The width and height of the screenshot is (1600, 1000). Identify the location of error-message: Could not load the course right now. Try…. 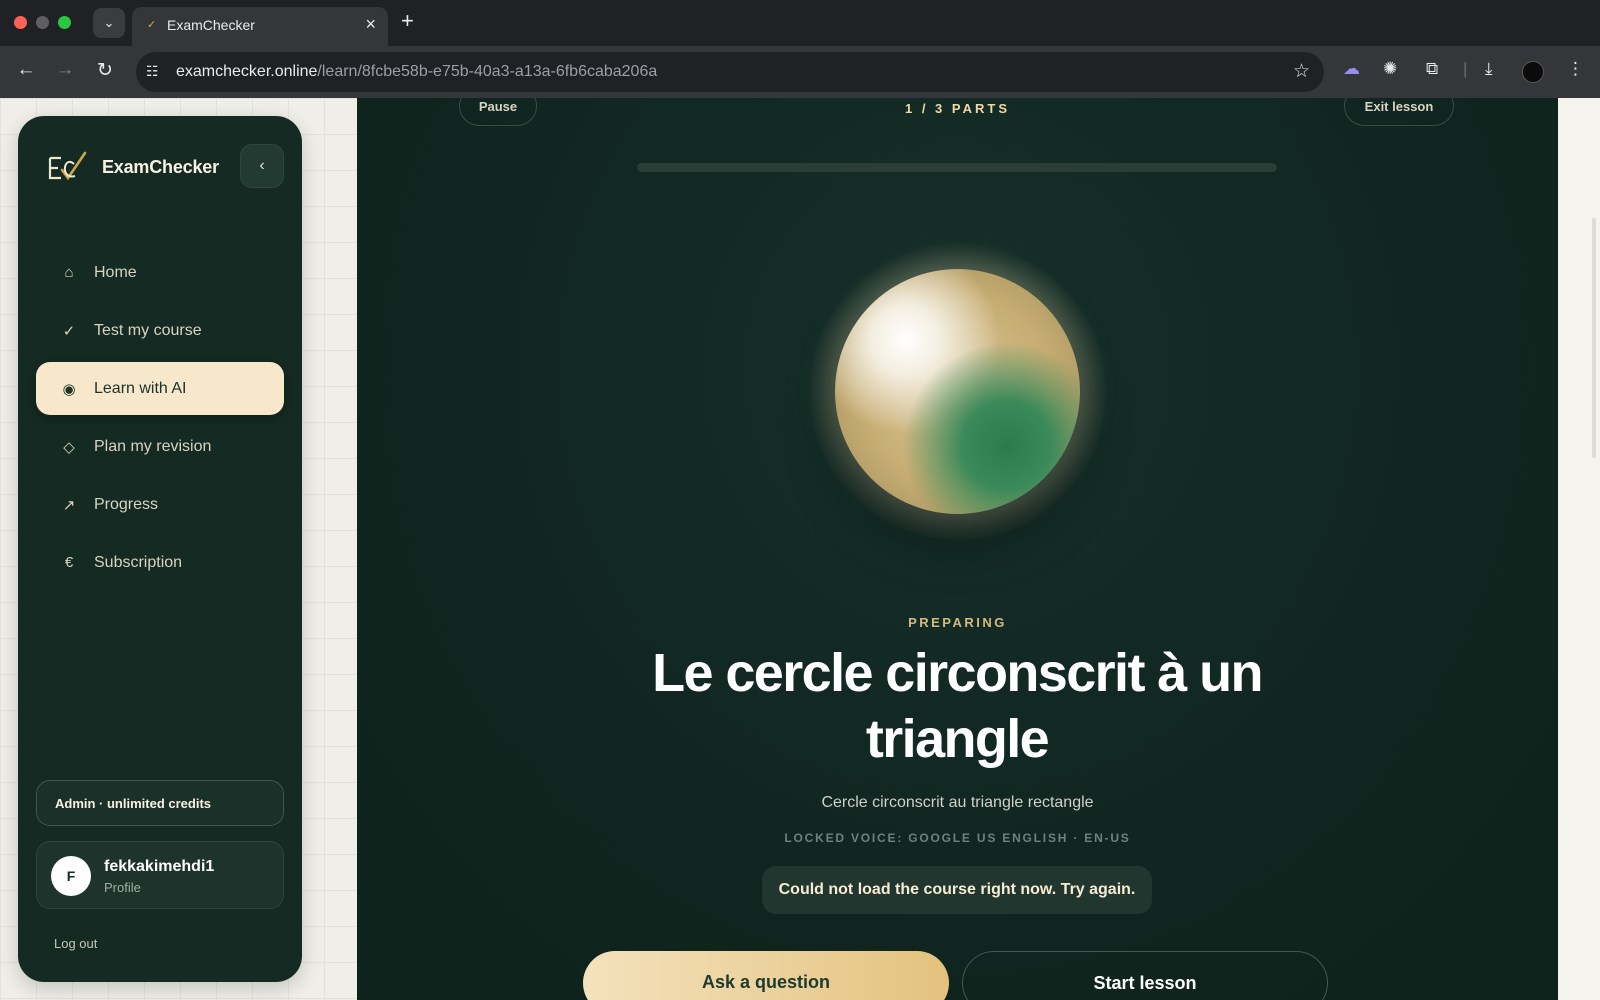
(957, 890).